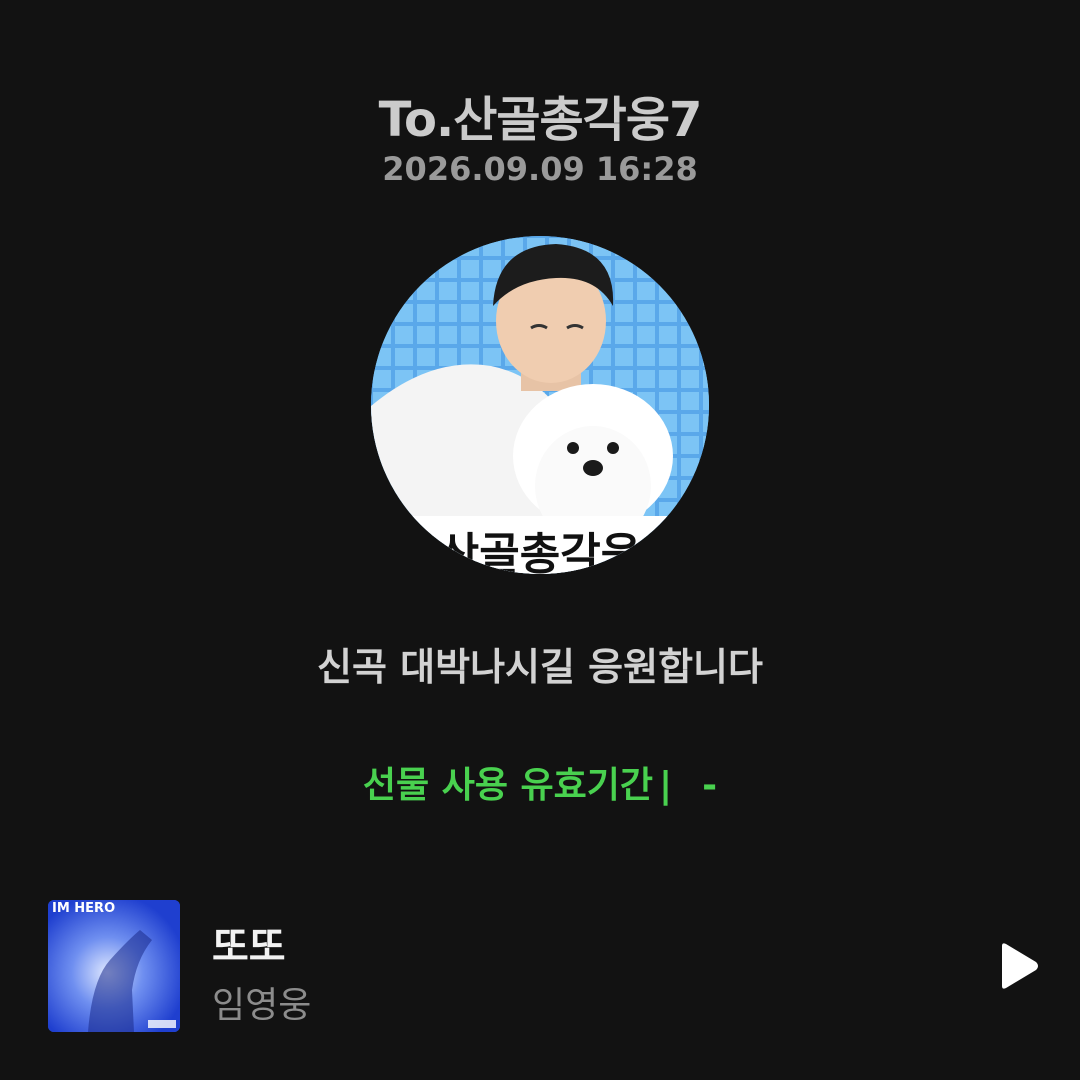 The image size is (1080, 1080). I want to click on profile-avatar: 산골총각웅, so click(540, 405).